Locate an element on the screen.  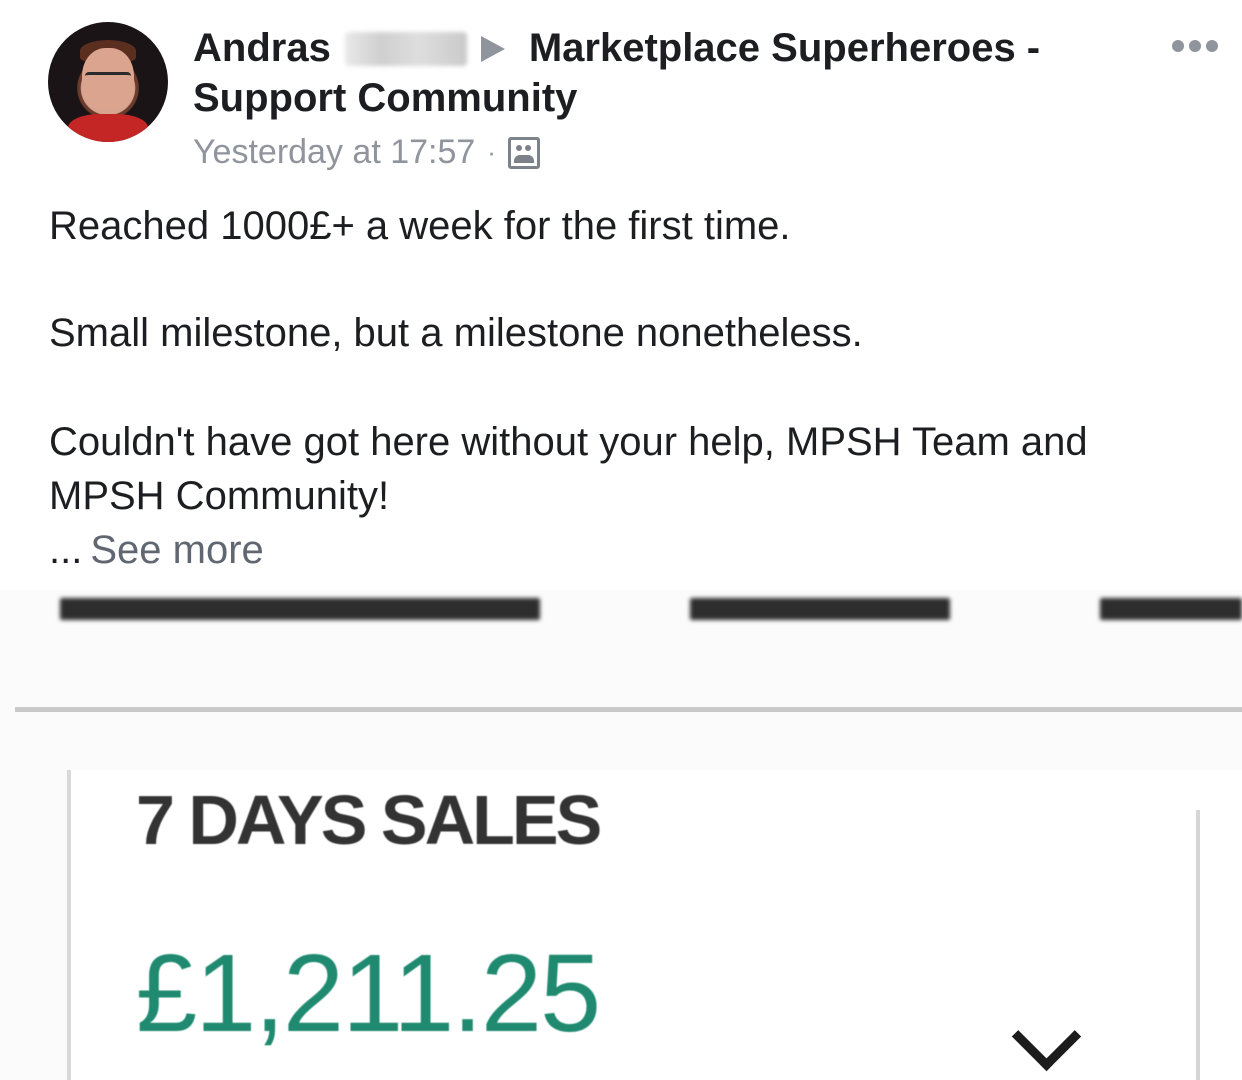
group-name-line1: Marketplace Superheroes - is located at coordinates (784, 48).